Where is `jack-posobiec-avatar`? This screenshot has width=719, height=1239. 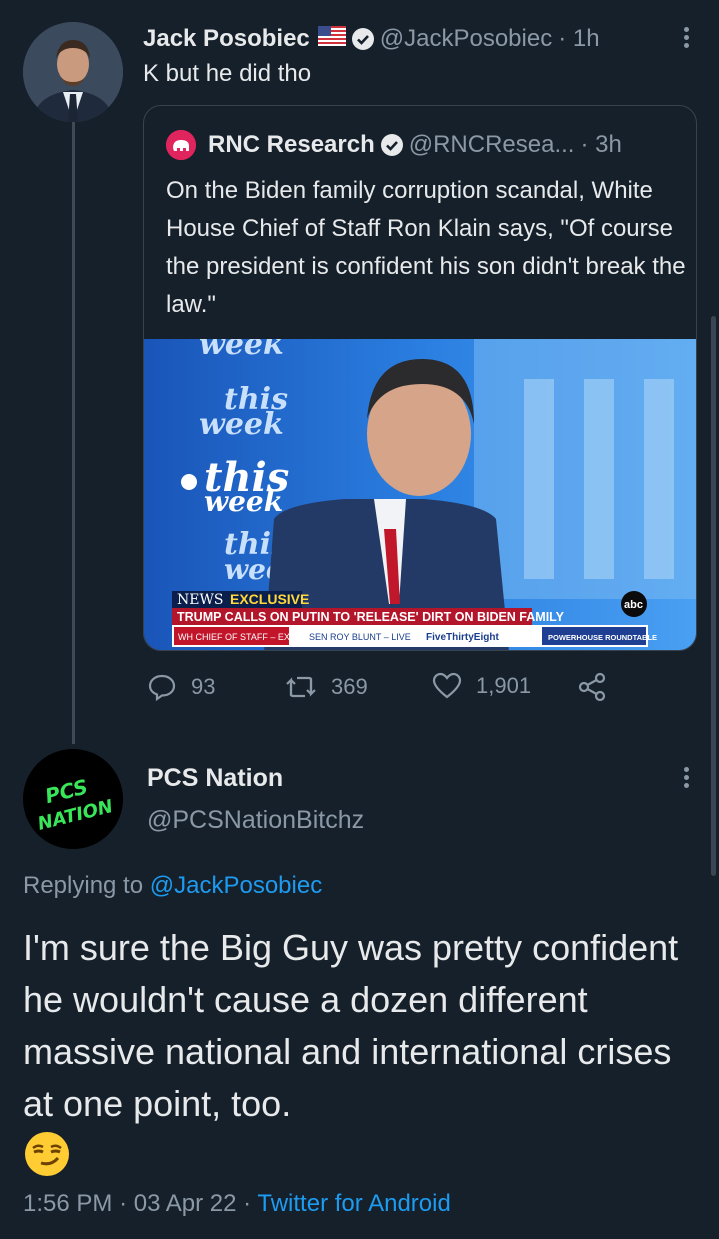
jack-posobiec-avatar is located at coordinates (73, 72).